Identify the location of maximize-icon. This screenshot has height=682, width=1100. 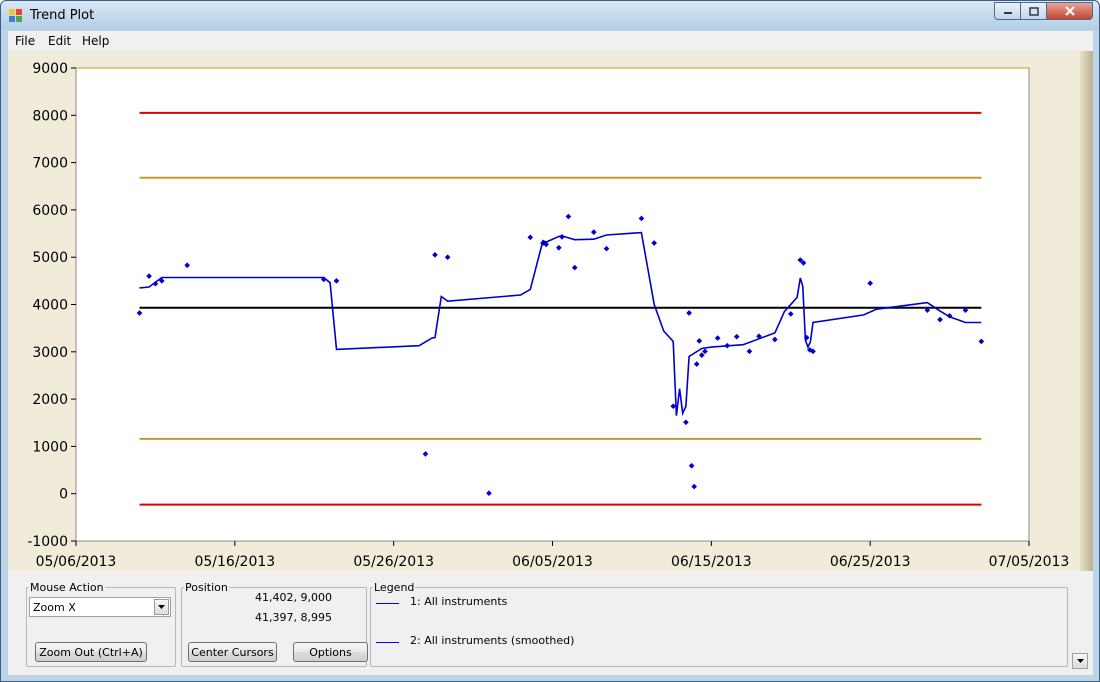
(1033, 11).